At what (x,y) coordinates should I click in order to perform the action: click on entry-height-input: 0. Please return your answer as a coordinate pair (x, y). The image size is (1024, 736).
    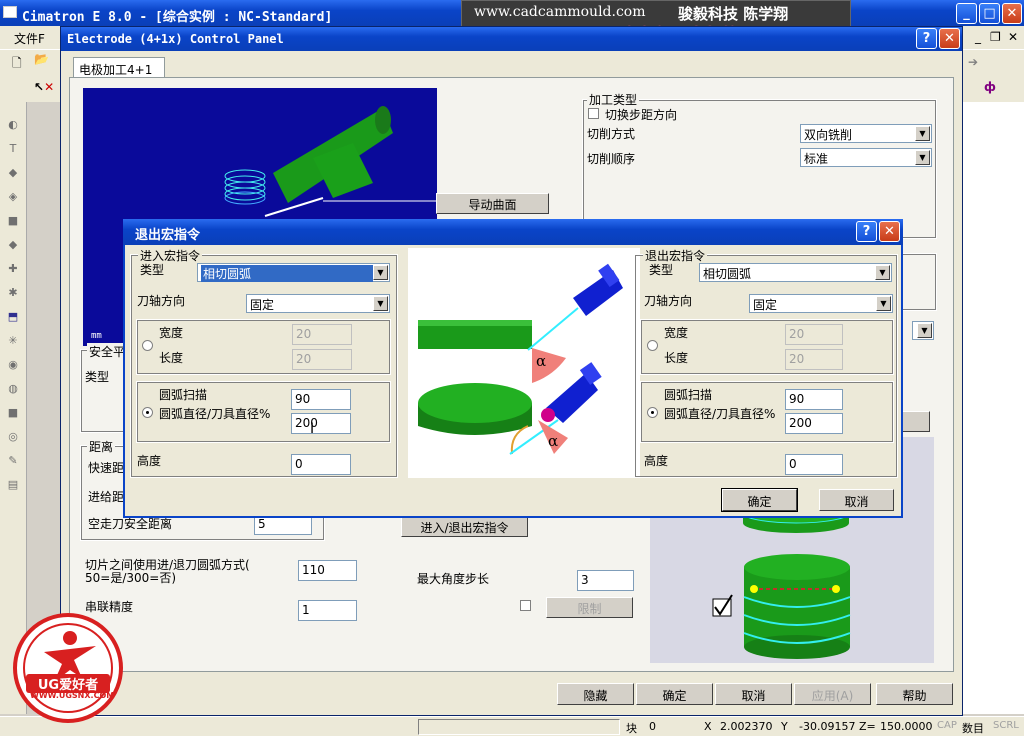
    Looking at the image, I should click on (321, 464).